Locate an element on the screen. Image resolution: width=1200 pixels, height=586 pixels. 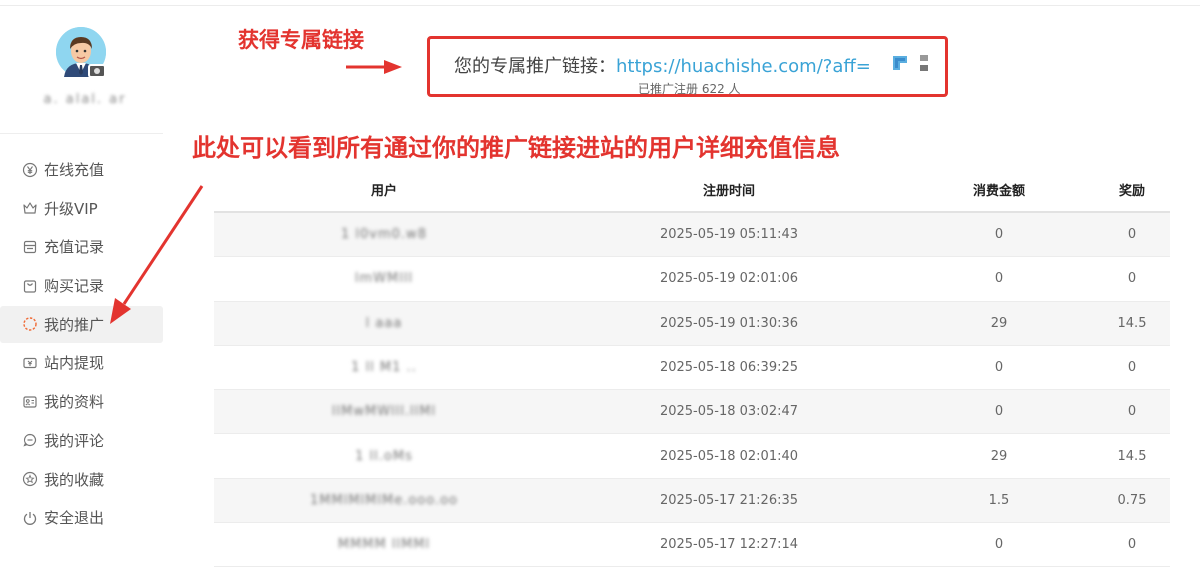
cell-user: l aaa is located at coordinates (384, 323).